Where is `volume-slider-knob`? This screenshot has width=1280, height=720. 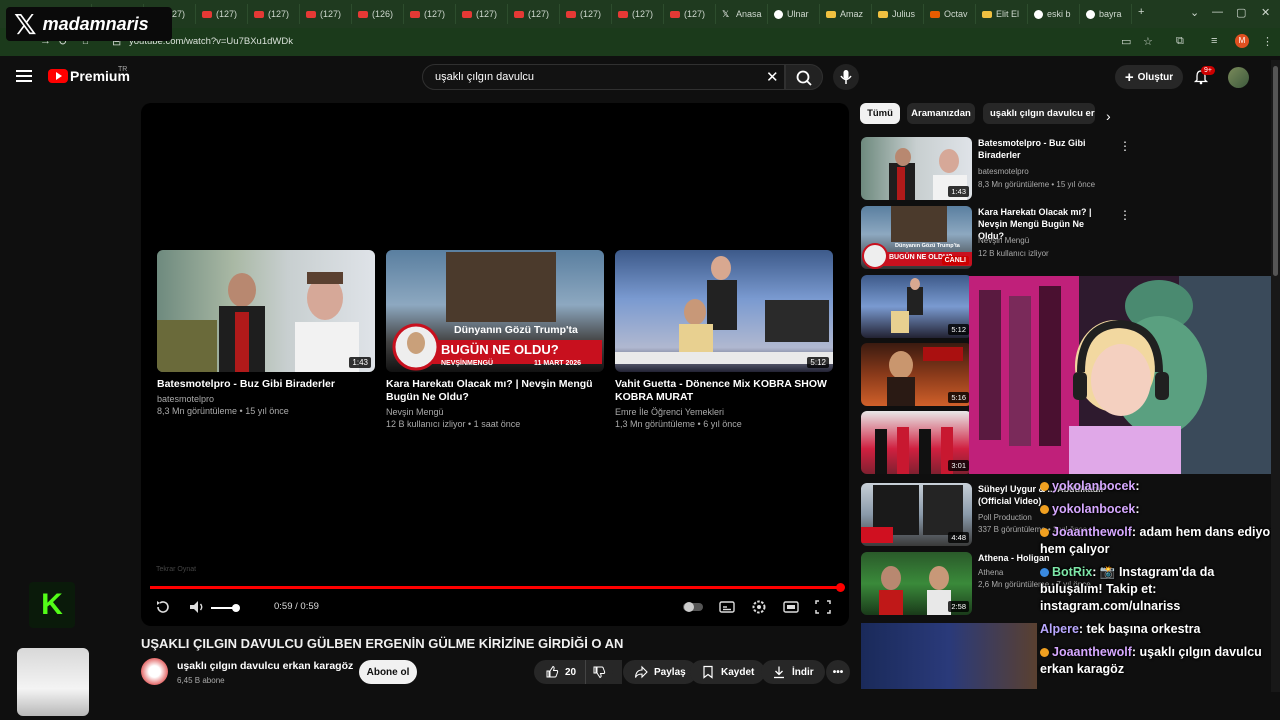 volume-slider-knob is located at coordinates (236, 608).